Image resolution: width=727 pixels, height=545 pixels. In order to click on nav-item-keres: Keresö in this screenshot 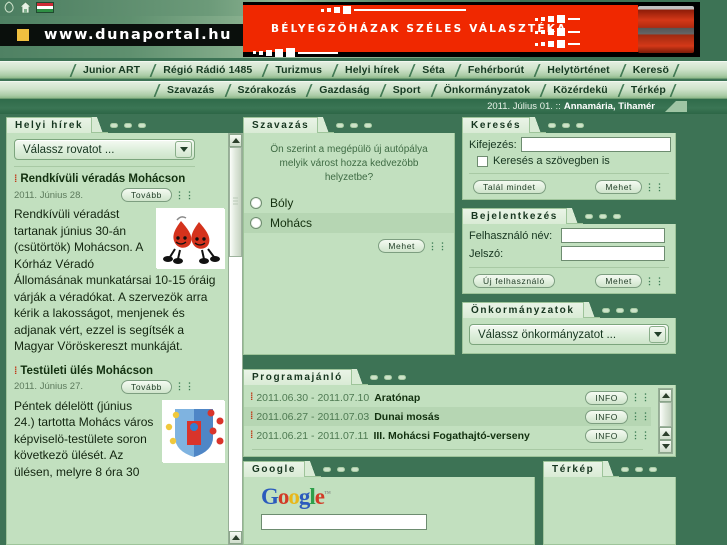, I will do `click(645, 70)`.